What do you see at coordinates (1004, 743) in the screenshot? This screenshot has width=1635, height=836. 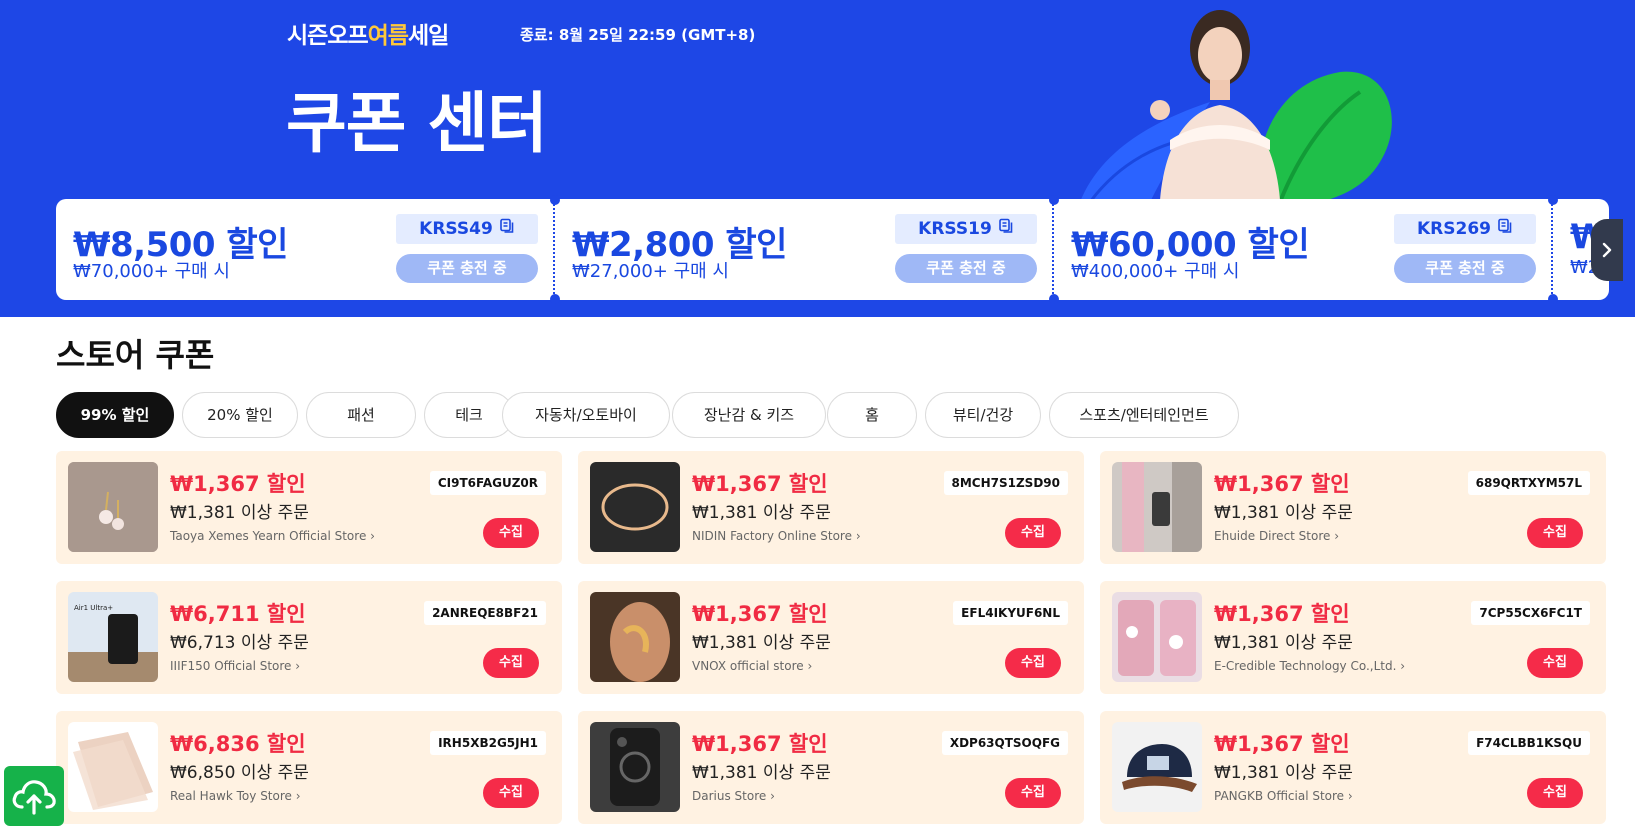 I see `coupon-code: XDP63QTSOQFG` at bounding box center [1004, 743].